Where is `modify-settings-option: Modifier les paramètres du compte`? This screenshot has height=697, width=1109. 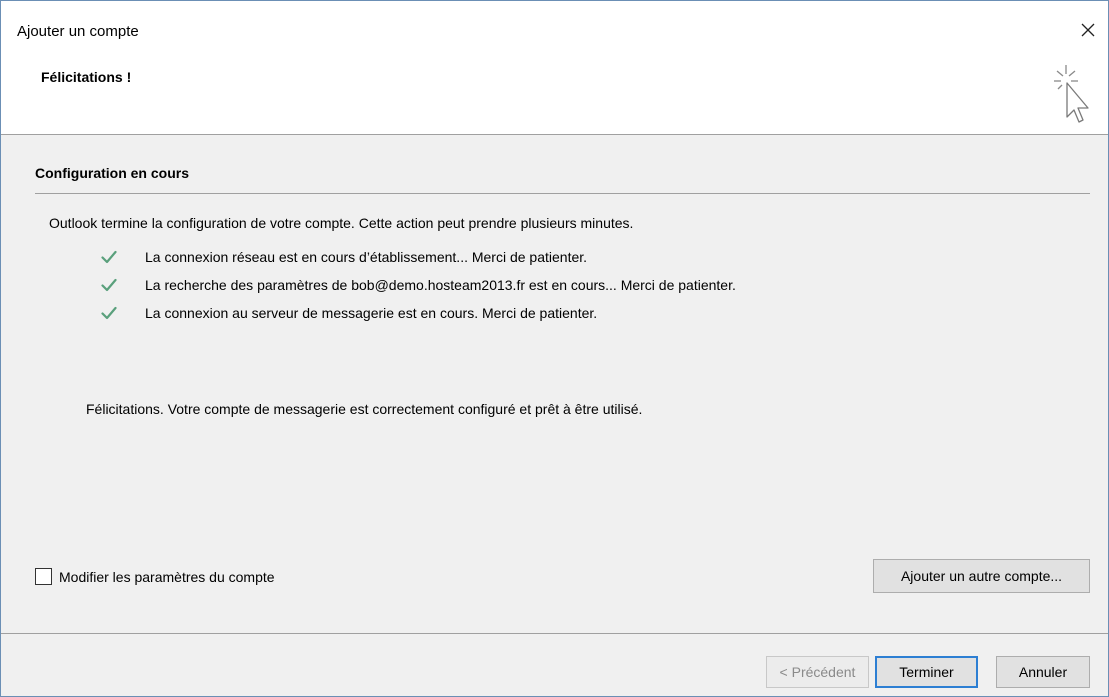 modify-settings-option: Modifier les paramètres du compte is located at coordinates (155, 576).